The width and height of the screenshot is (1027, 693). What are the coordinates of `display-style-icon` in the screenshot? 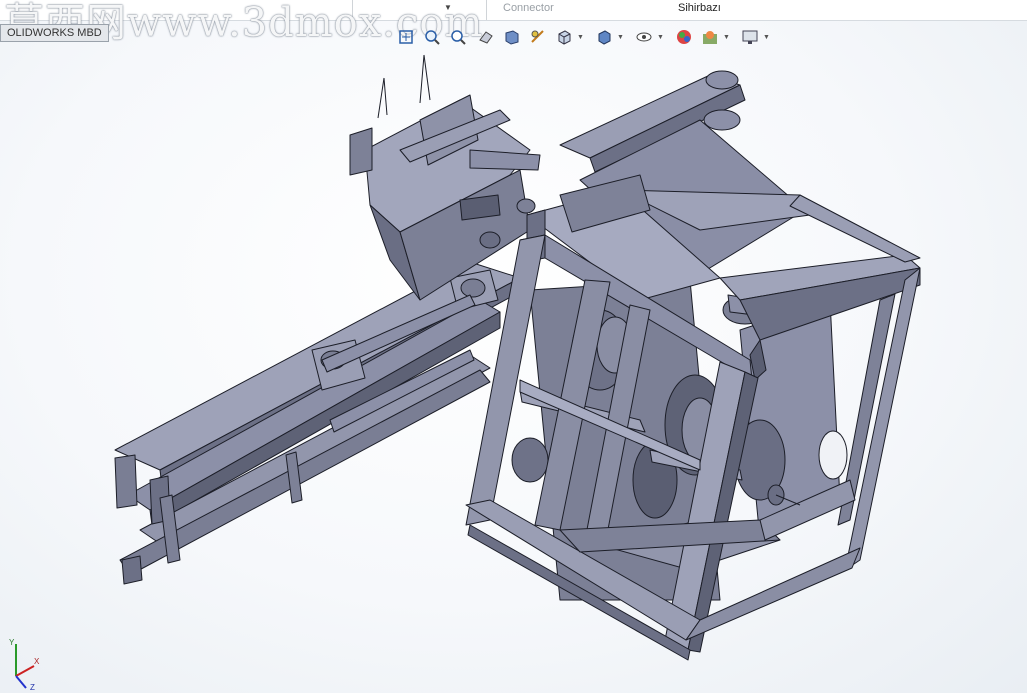 It's located at (604, 37).